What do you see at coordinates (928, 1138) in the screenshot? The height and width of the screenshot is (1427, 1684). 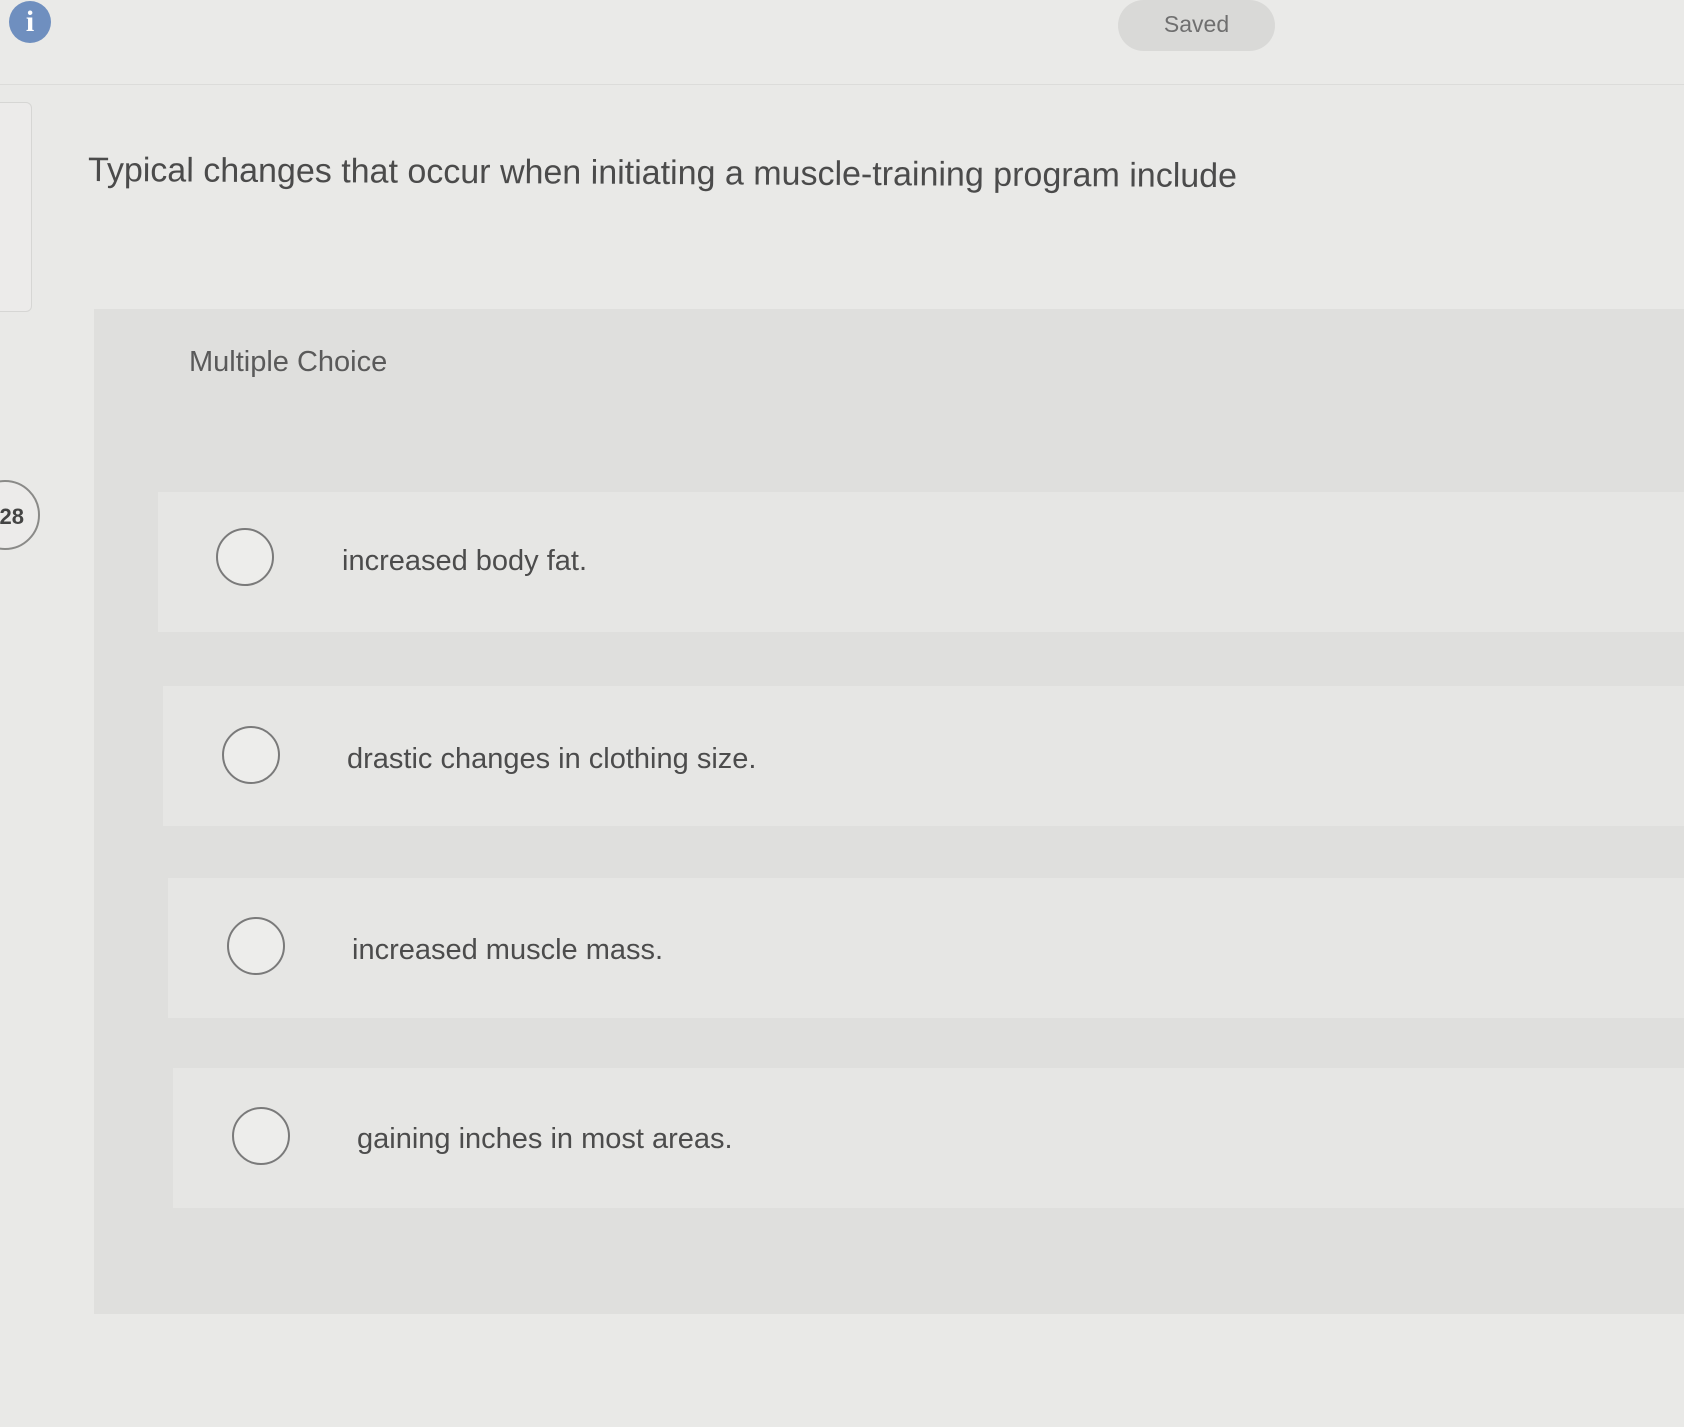 I see `answer-option-4: gaining inches in most areas.` at bounding box center [928, 1138].